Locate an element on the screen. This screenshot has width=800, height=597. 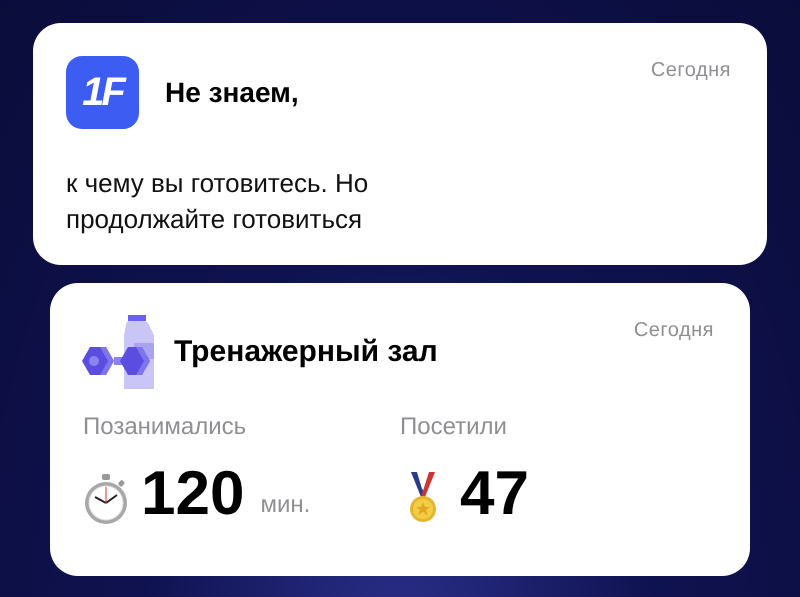
stopwatch-icon is located at coordinates (106, 499).